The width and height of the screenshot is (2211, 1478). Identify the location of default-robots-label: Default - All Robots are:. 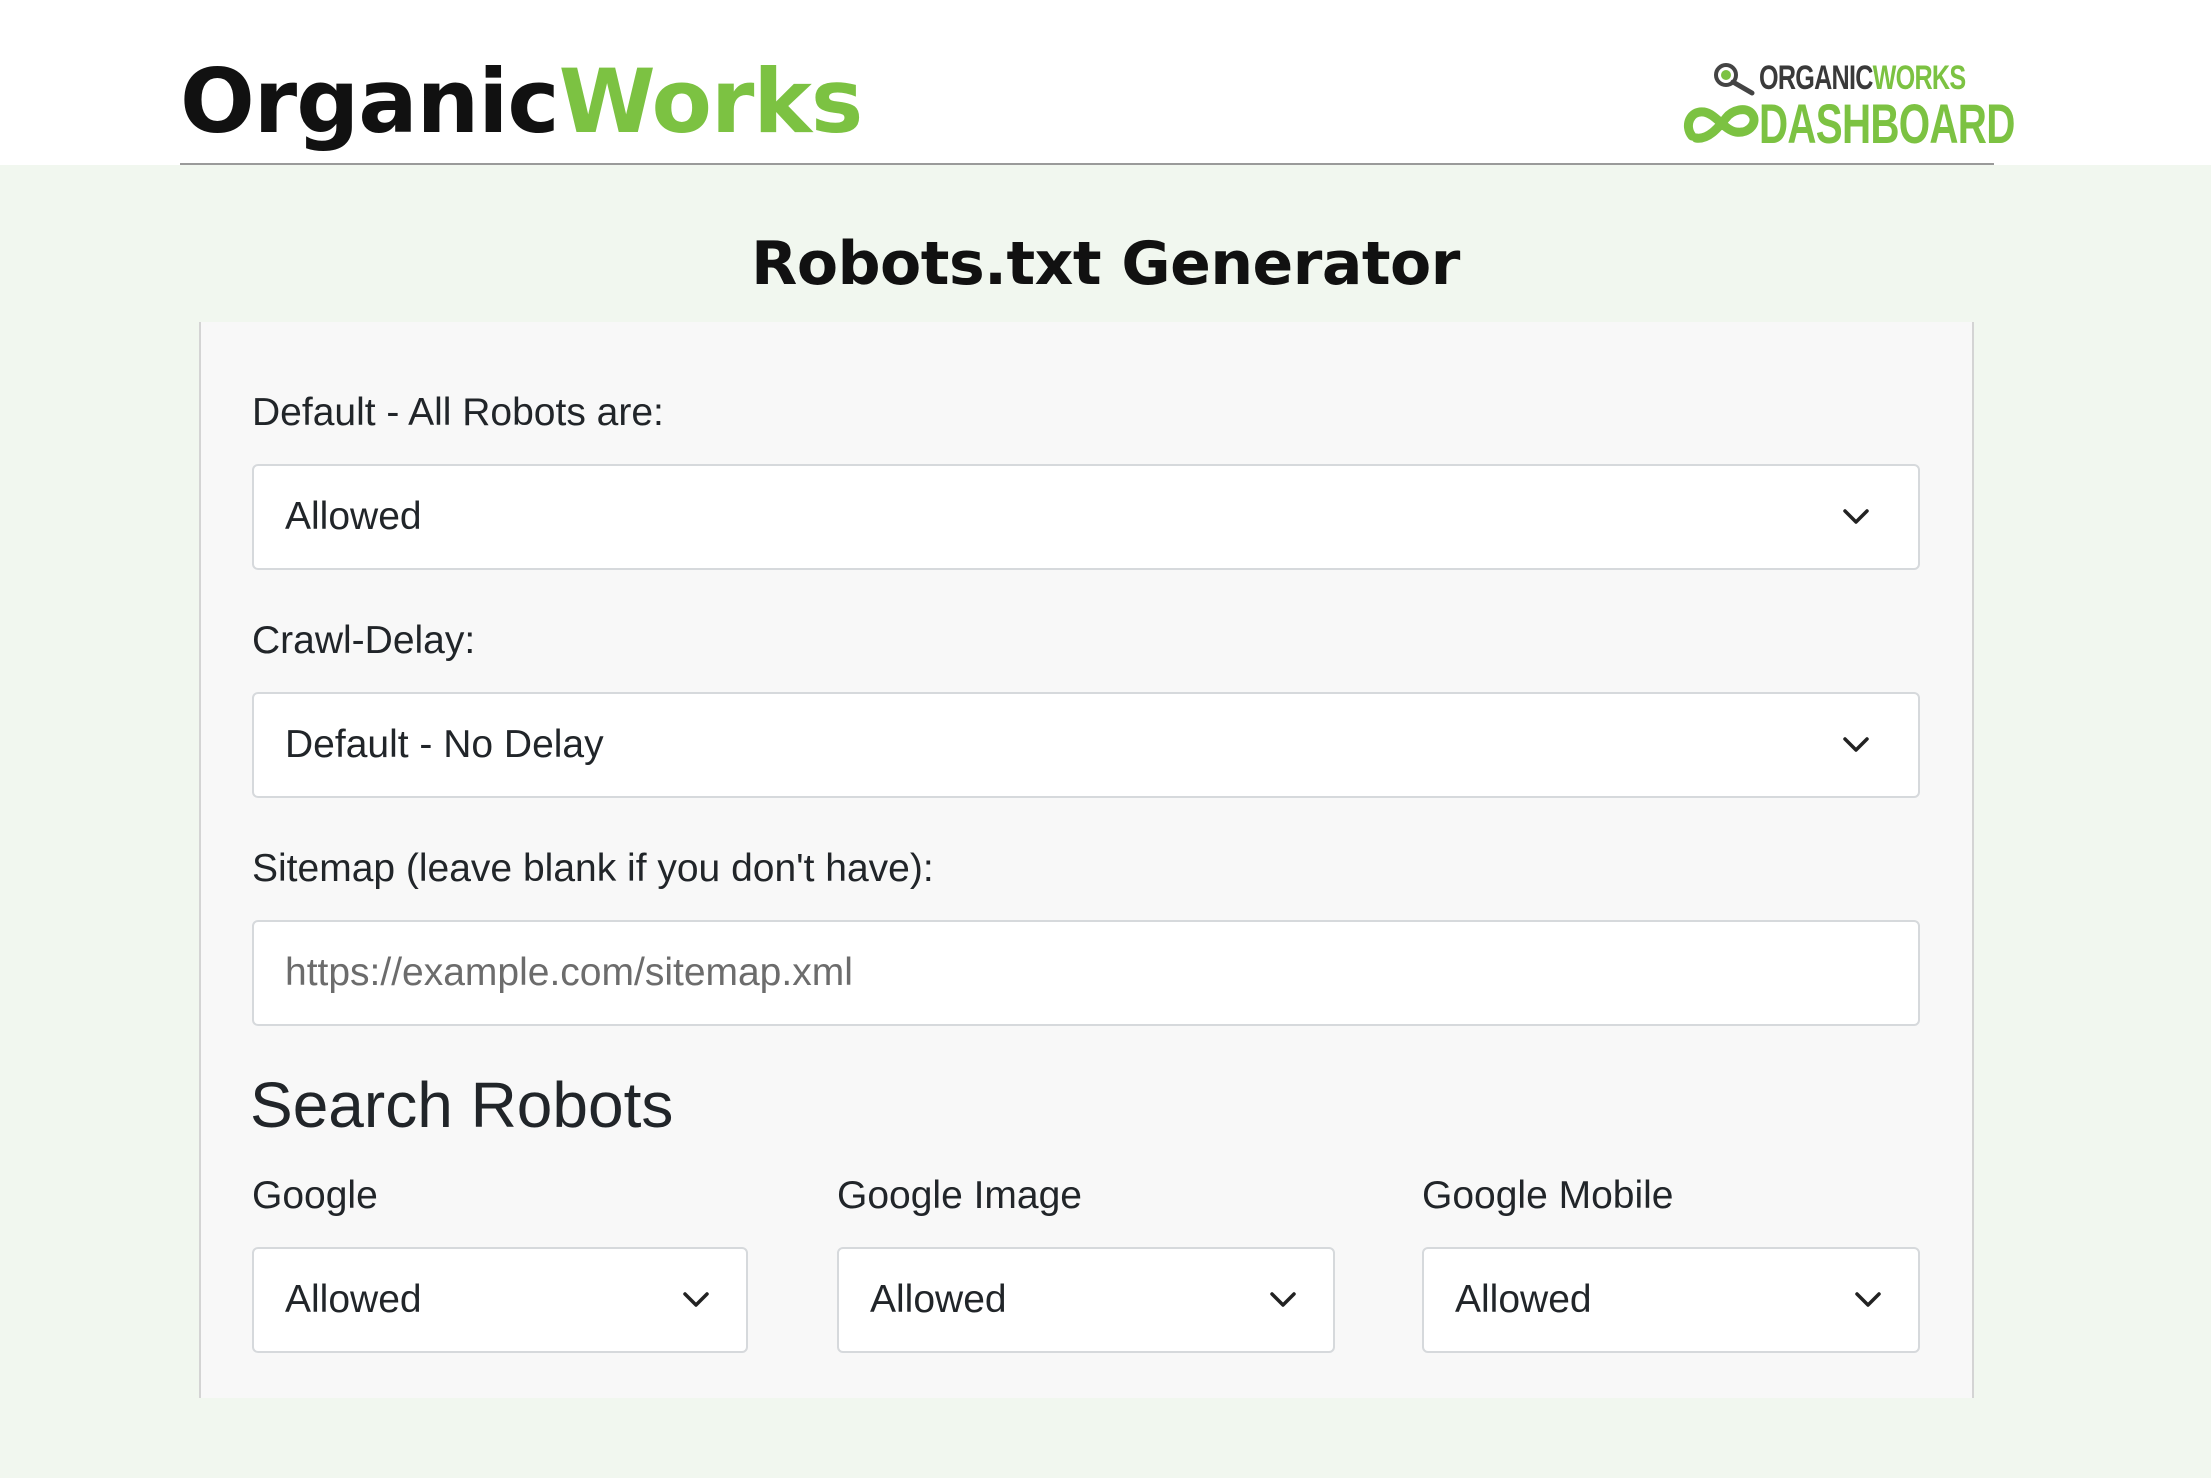
(458, 412).